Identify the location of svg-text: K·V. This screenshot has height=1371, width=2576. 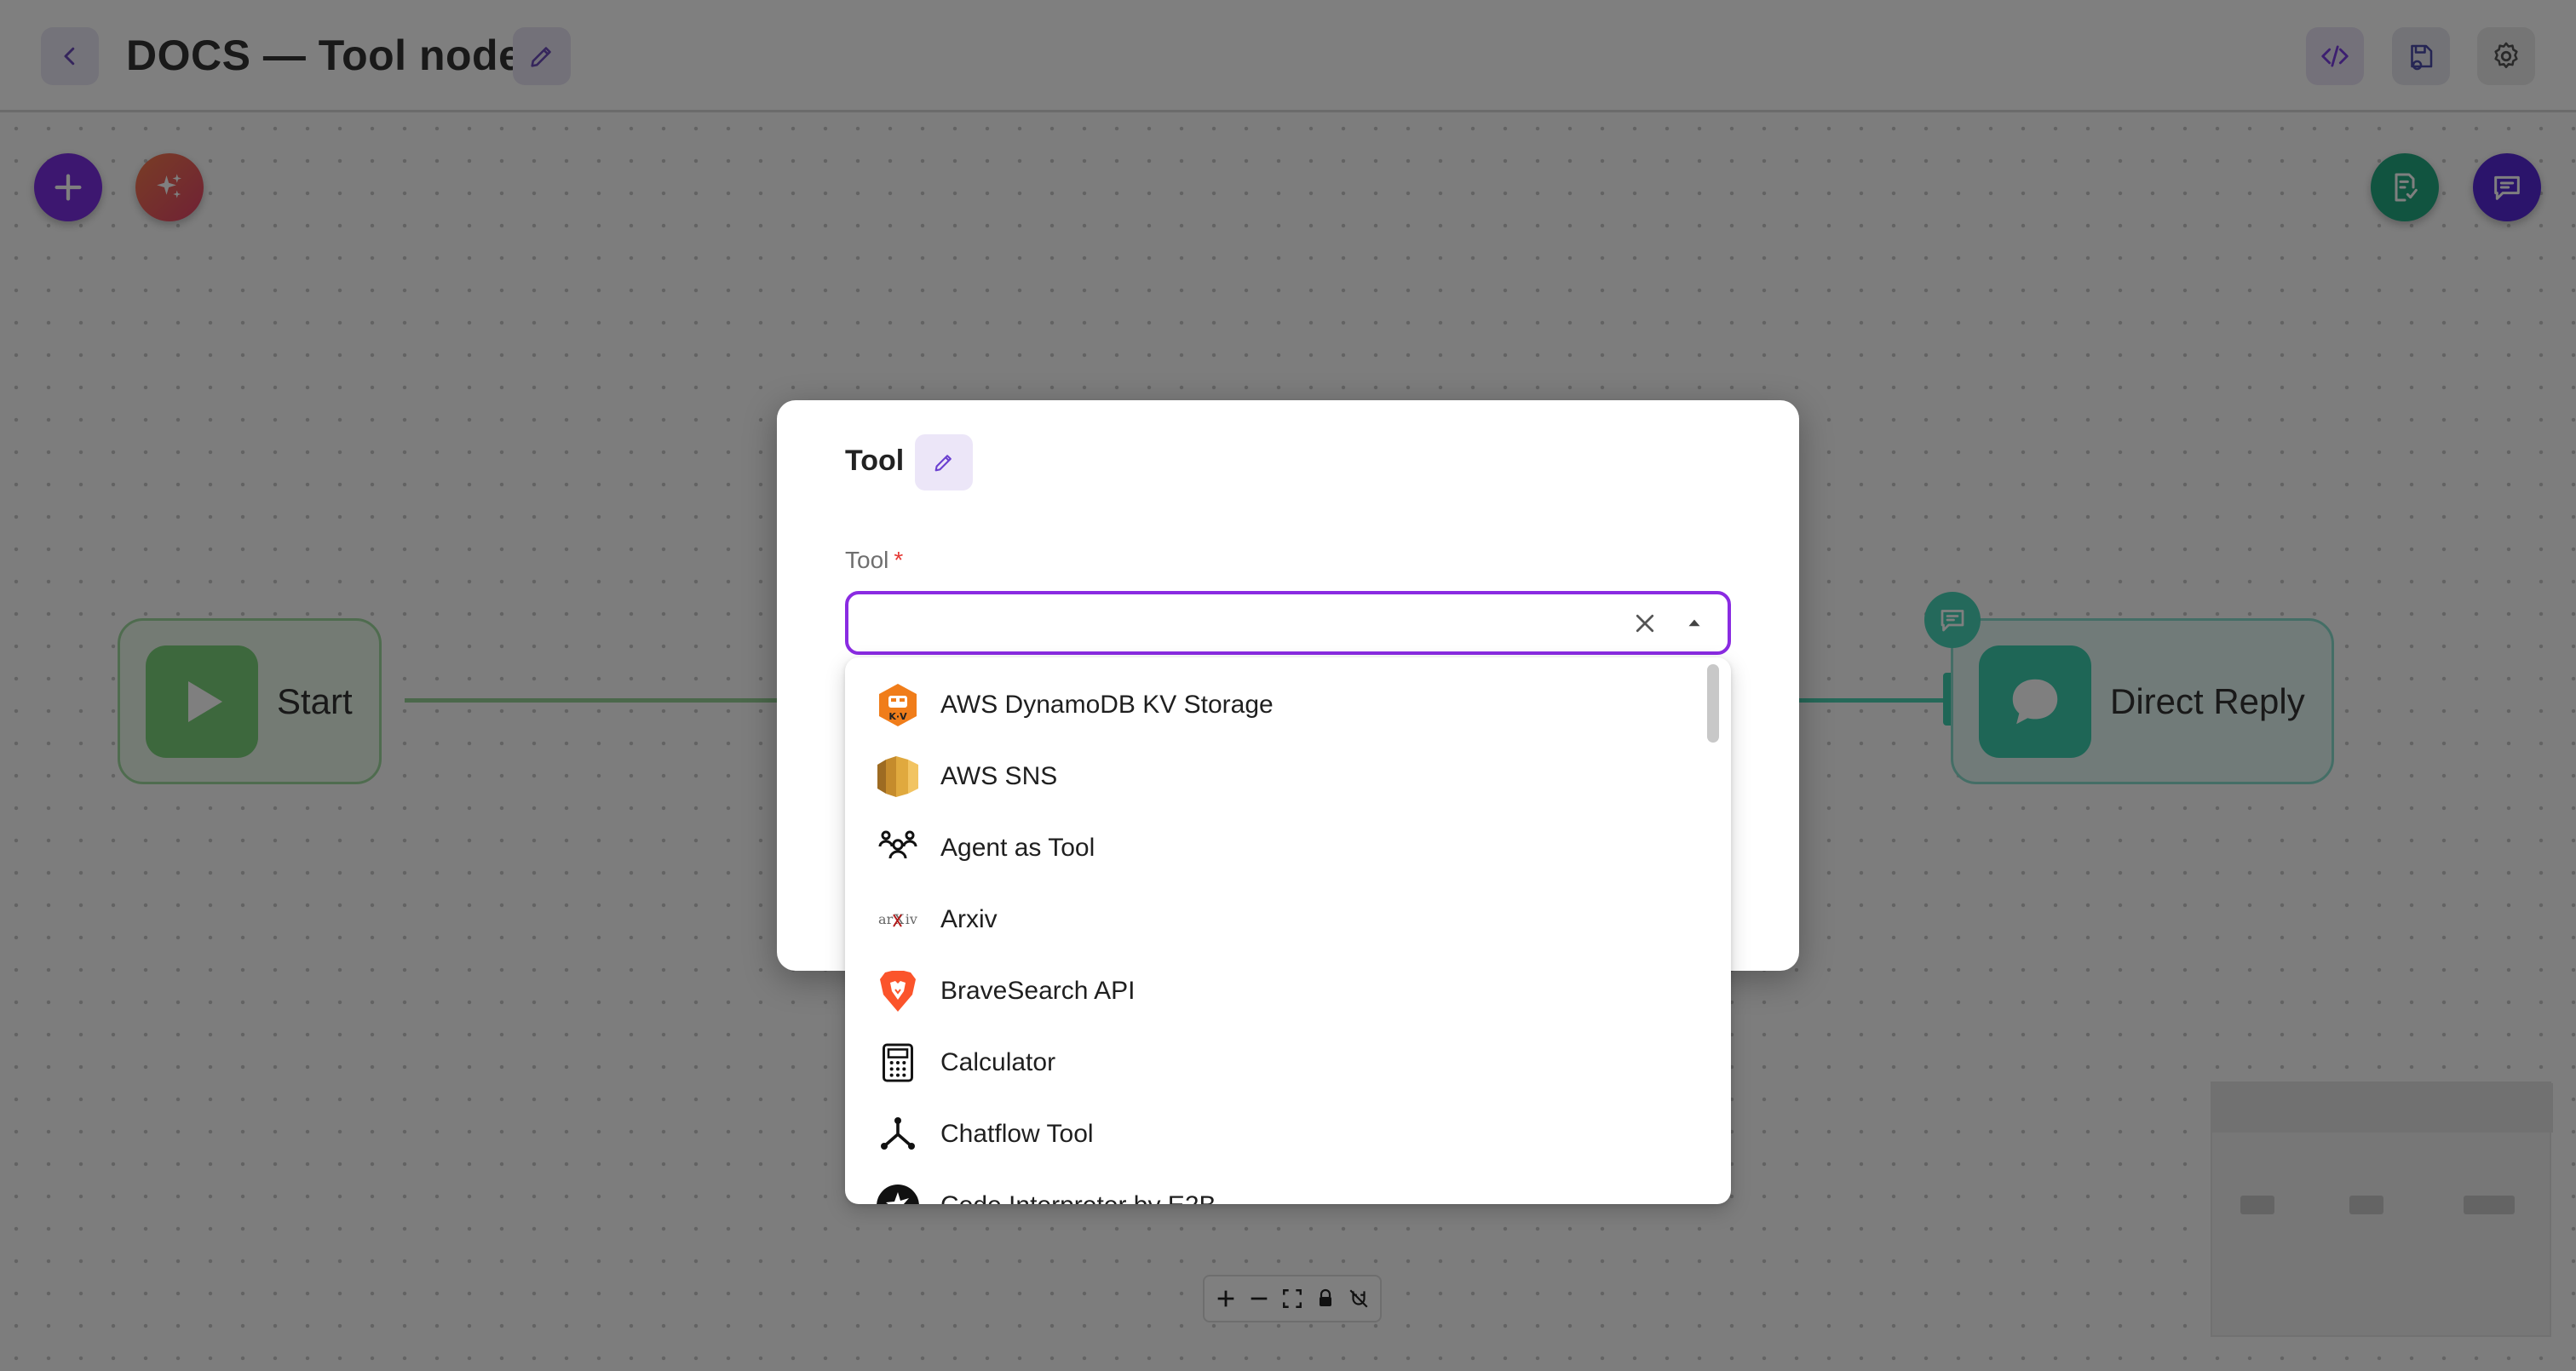
(898, 716).